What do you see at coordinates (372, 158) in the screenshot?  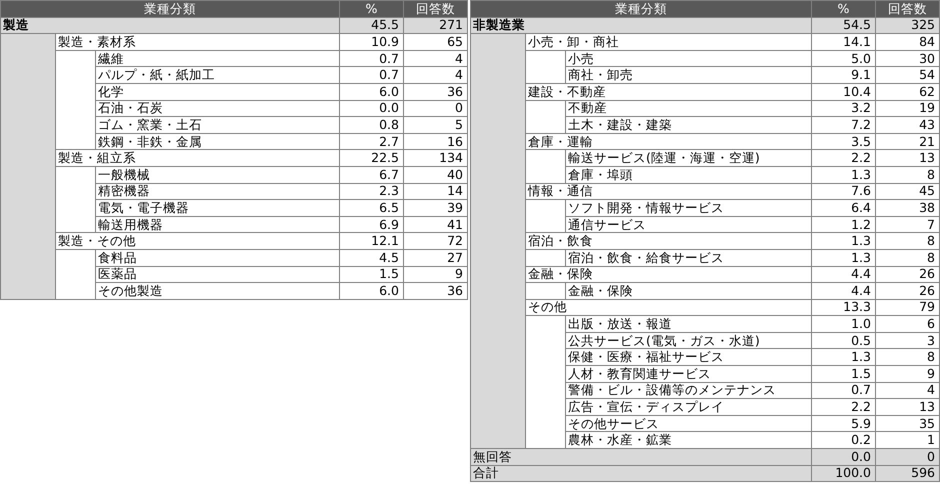 I see `percent-cell: 22.5` at bounding box center [372, 158].